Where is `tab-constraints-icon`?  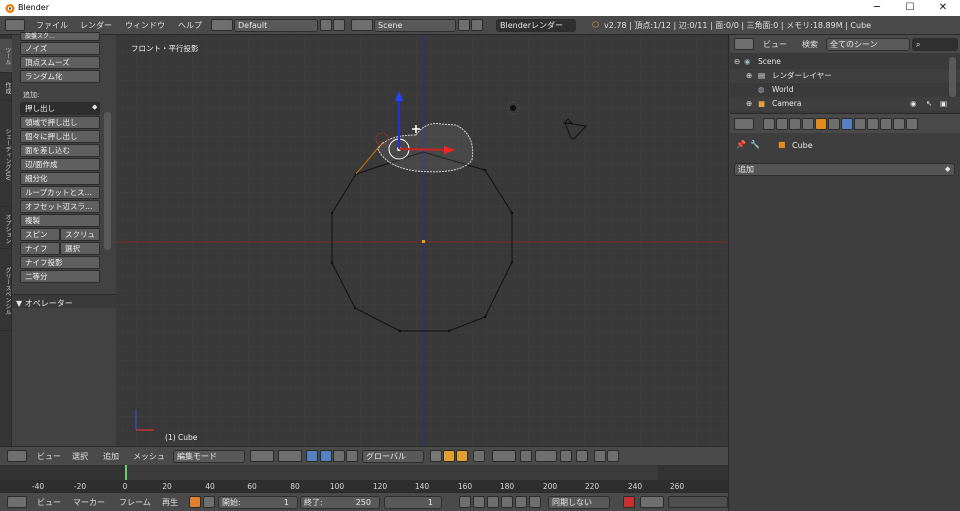
tab-constraints-icon is located at coordinates (834, 124).